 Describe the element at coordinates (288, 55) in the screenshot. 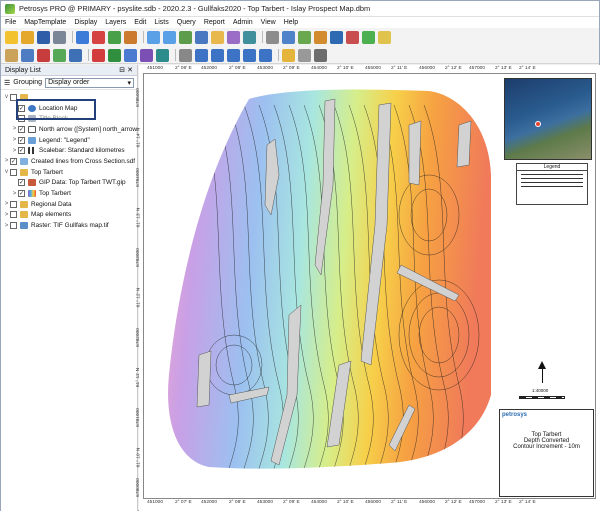

I see `symbol-icon` at that location.